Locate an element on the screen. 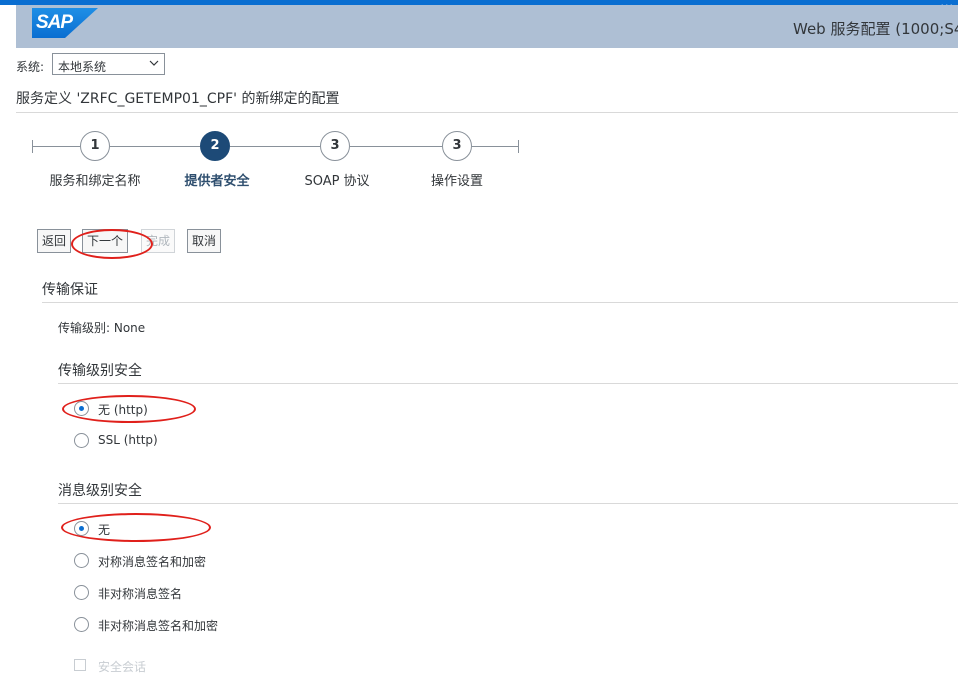 The width and height of the screenshot is (958, 675). wizard-stepper: 1 2 3 3 服务和绑定名称 提供者安全 SOAP 协议 操作设置 is located at coordinates (277, 160).